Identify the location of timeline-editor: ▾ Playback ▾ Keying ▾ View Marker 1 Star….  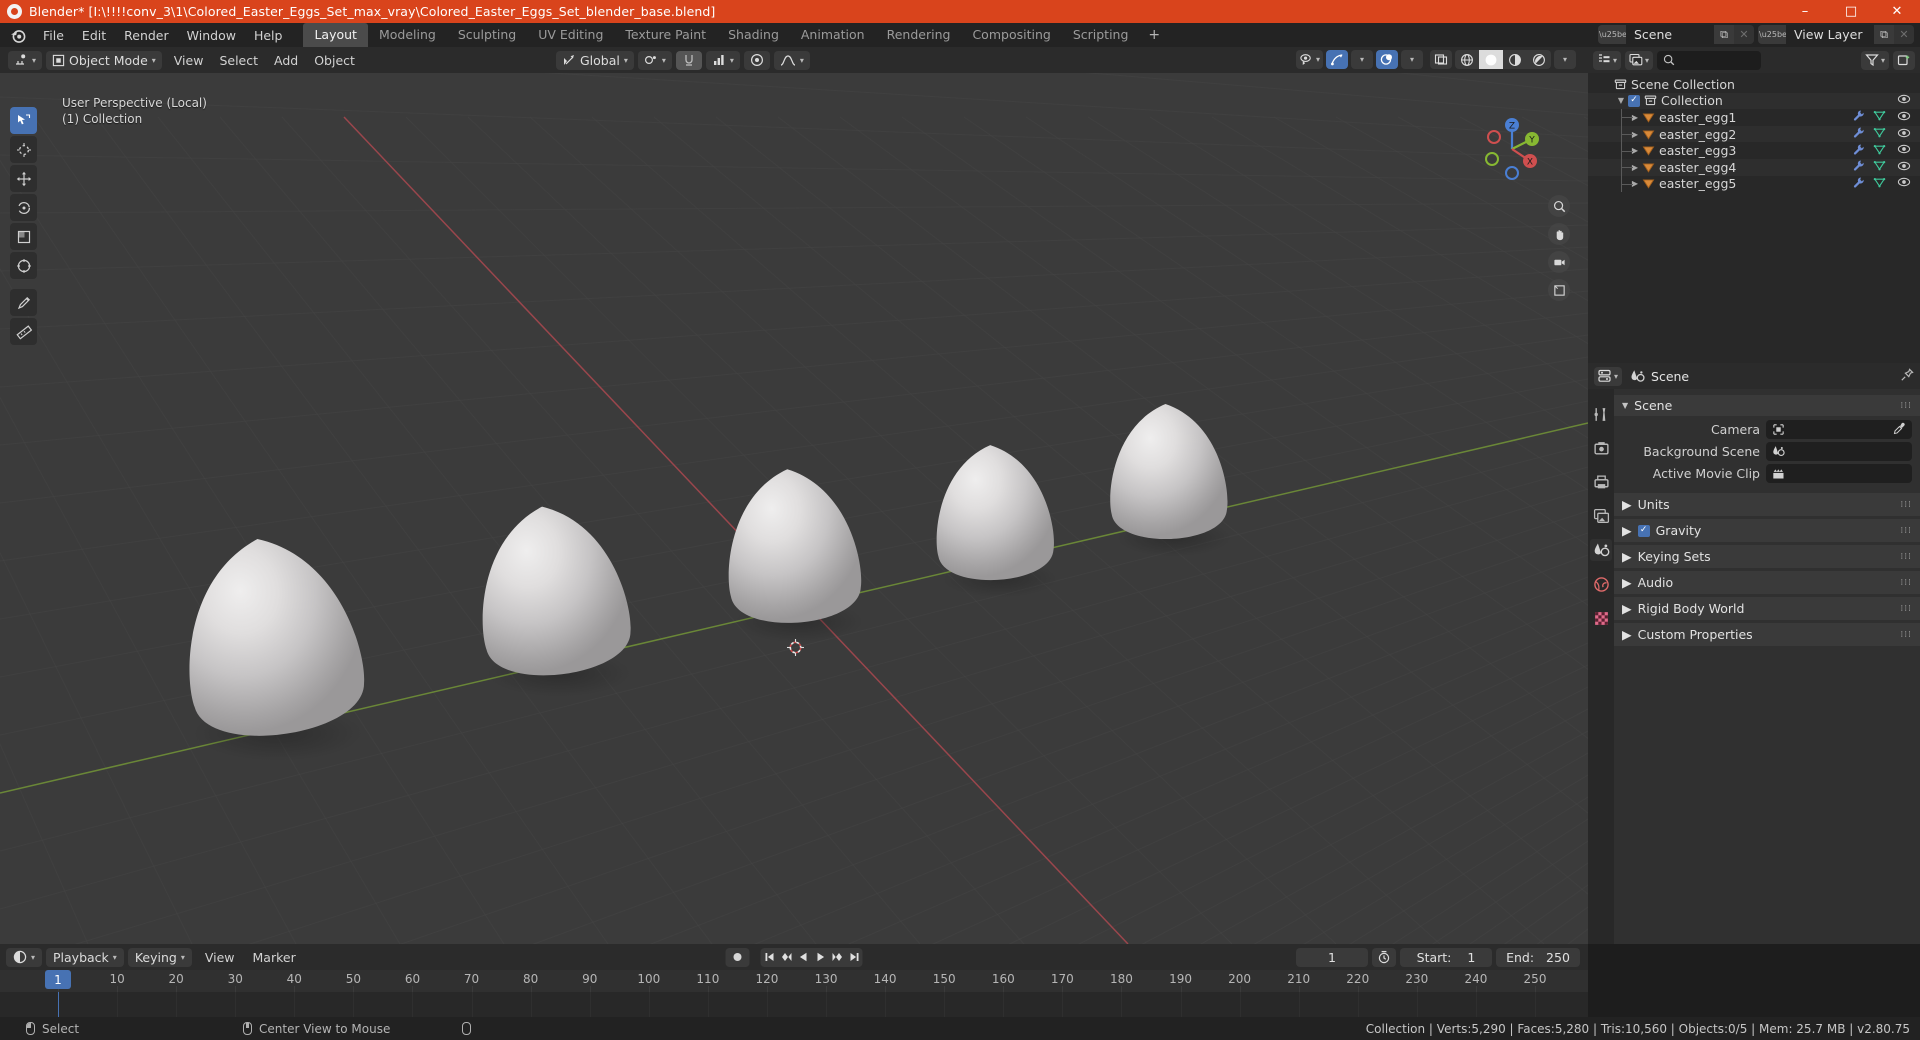
(794, 980).